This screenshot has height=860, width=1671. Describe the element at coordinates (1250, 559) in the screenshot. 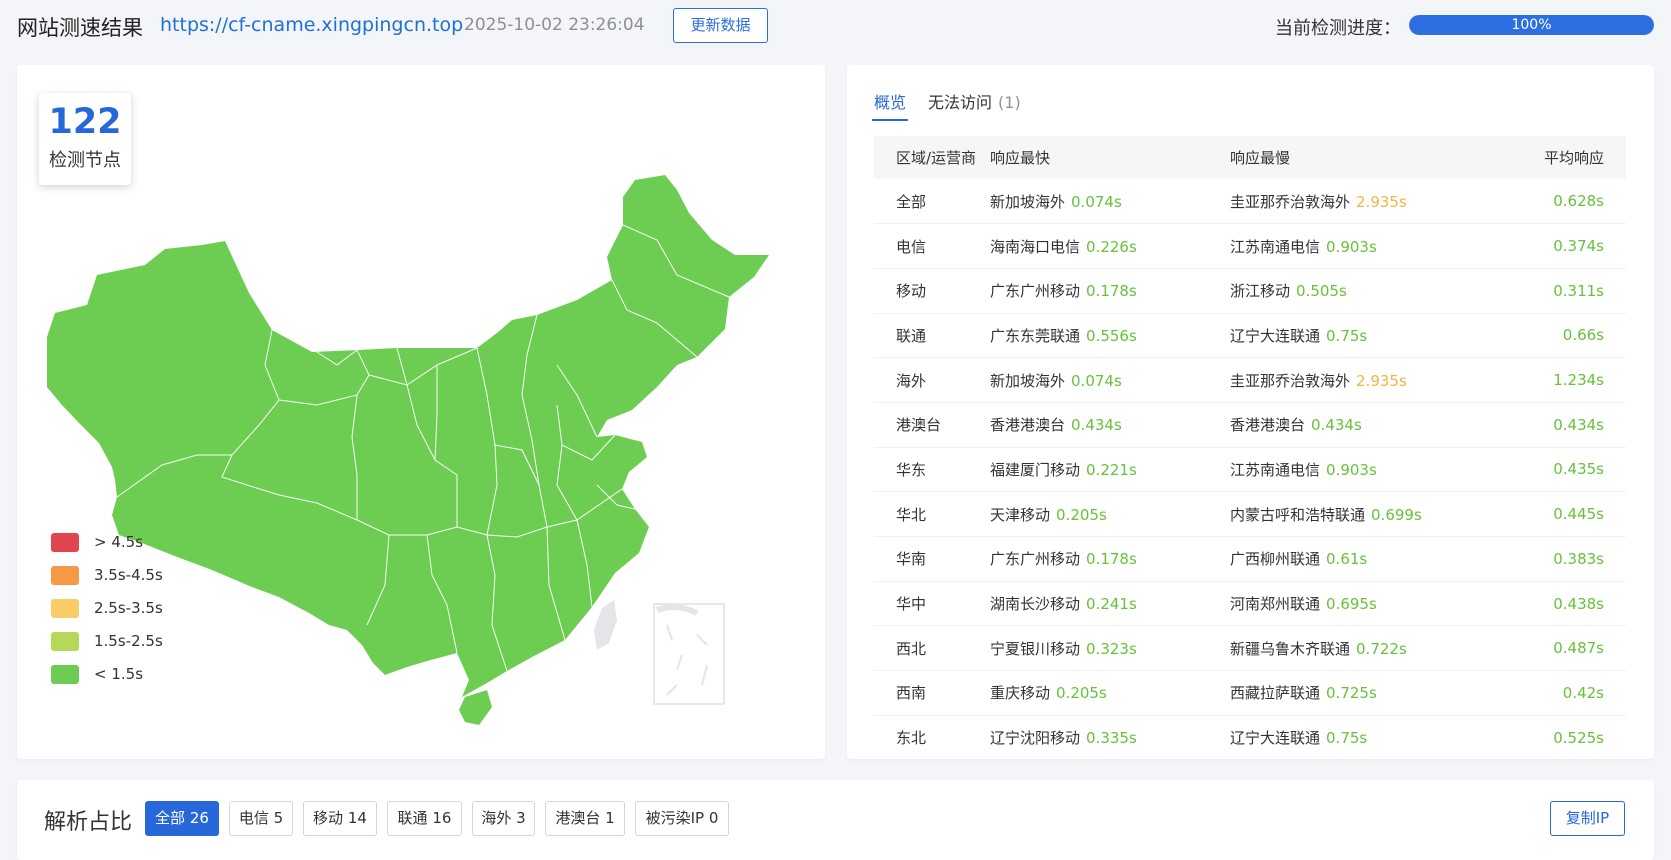

I see `table-row: 华南 广东广州移动 0.178s 广西柳州联通 0.61s 0.383s` at that location.